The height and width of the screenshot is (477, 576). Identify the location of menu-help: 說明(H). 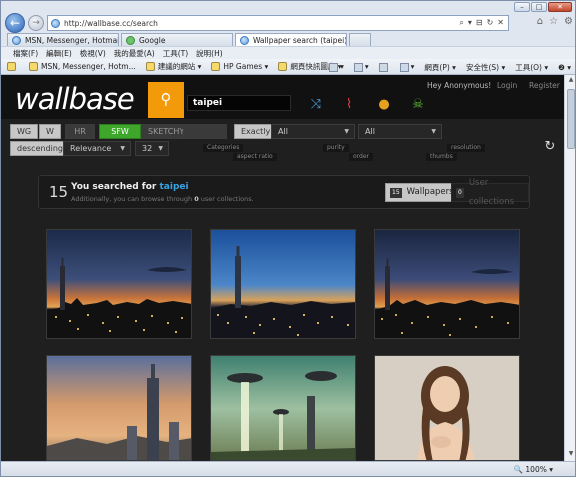
(209, 53).